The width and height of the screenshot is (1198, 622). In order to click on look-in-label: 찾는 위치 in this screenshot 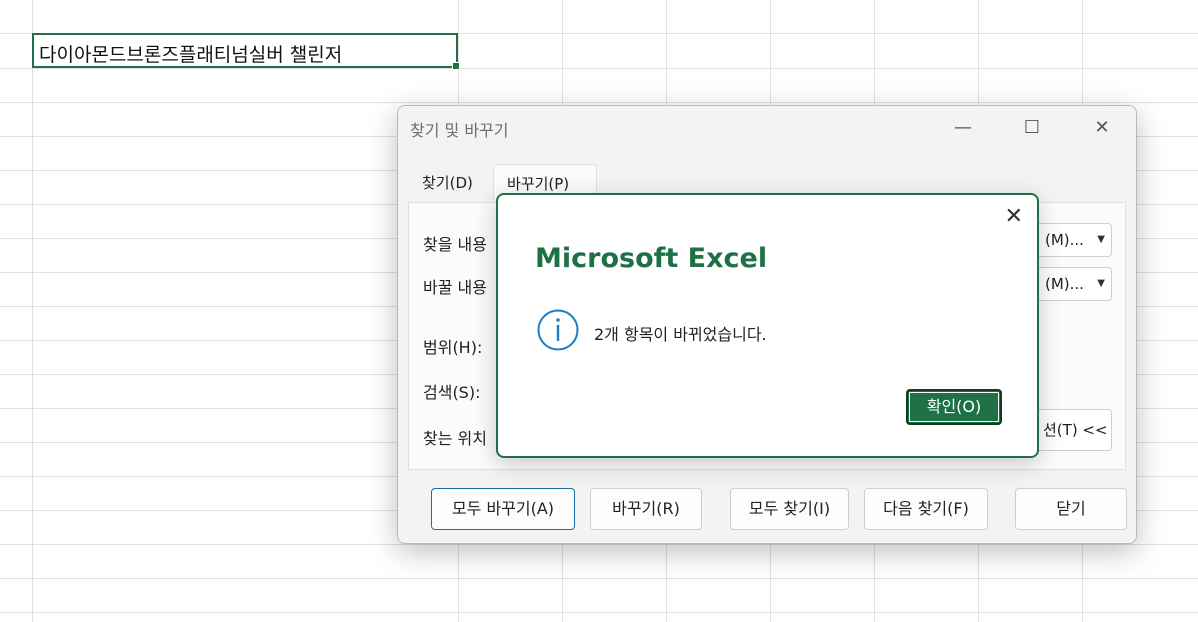, I will do `click(455, 438)`.